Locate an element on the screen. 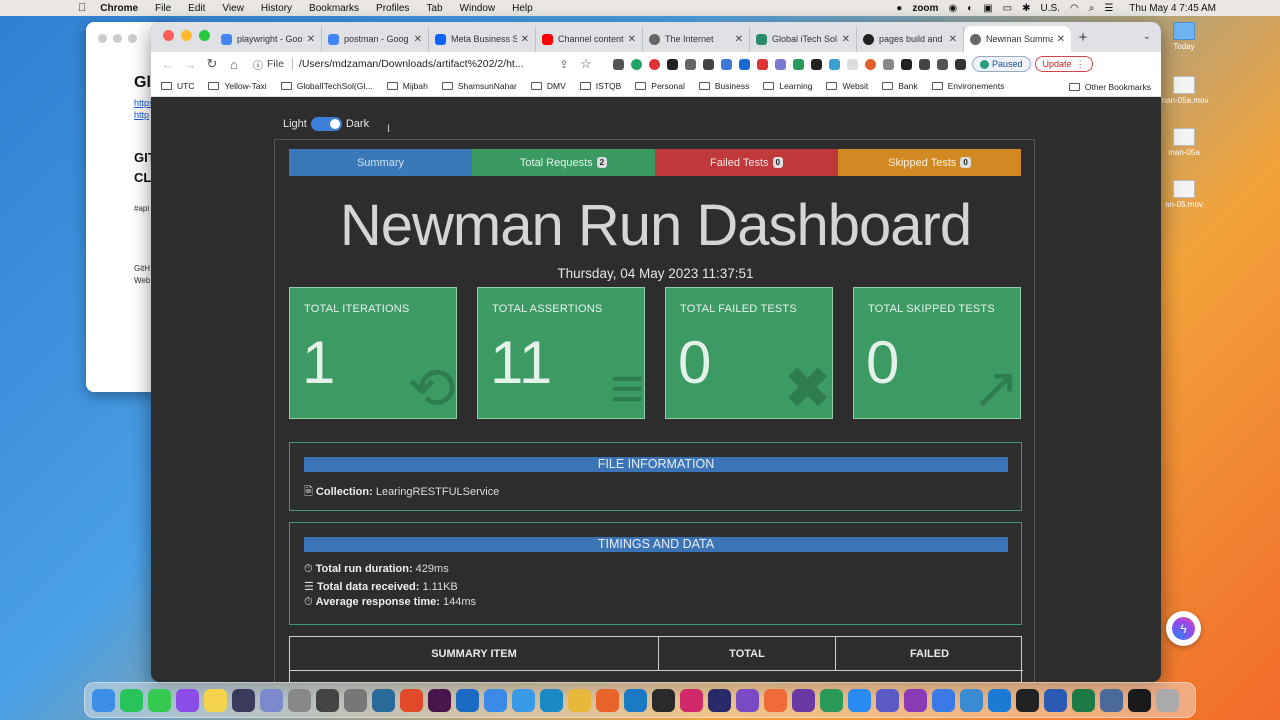 The image size is (1280, 720). dock-siri-icon is located at coordinates (243, 700).